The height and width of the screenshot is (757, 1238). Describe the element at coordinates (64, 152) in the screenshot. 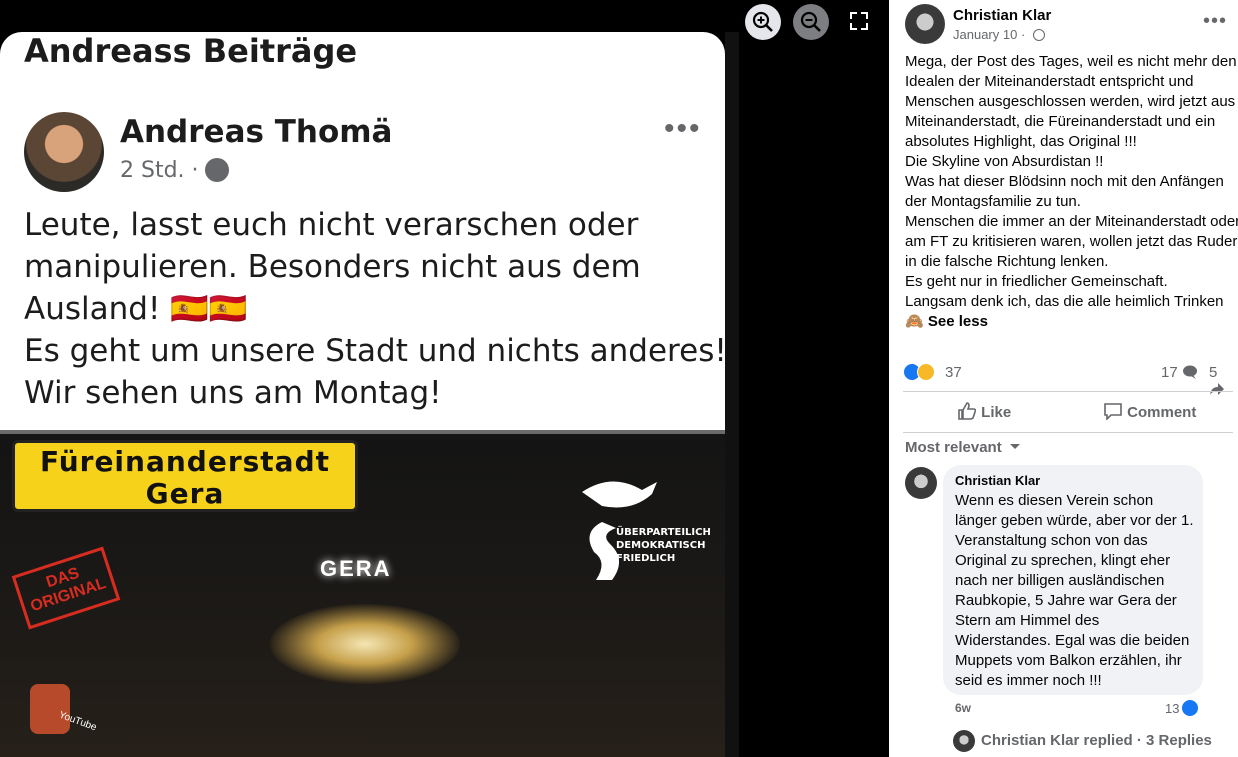

I see `screenshot-avatar` at that location.